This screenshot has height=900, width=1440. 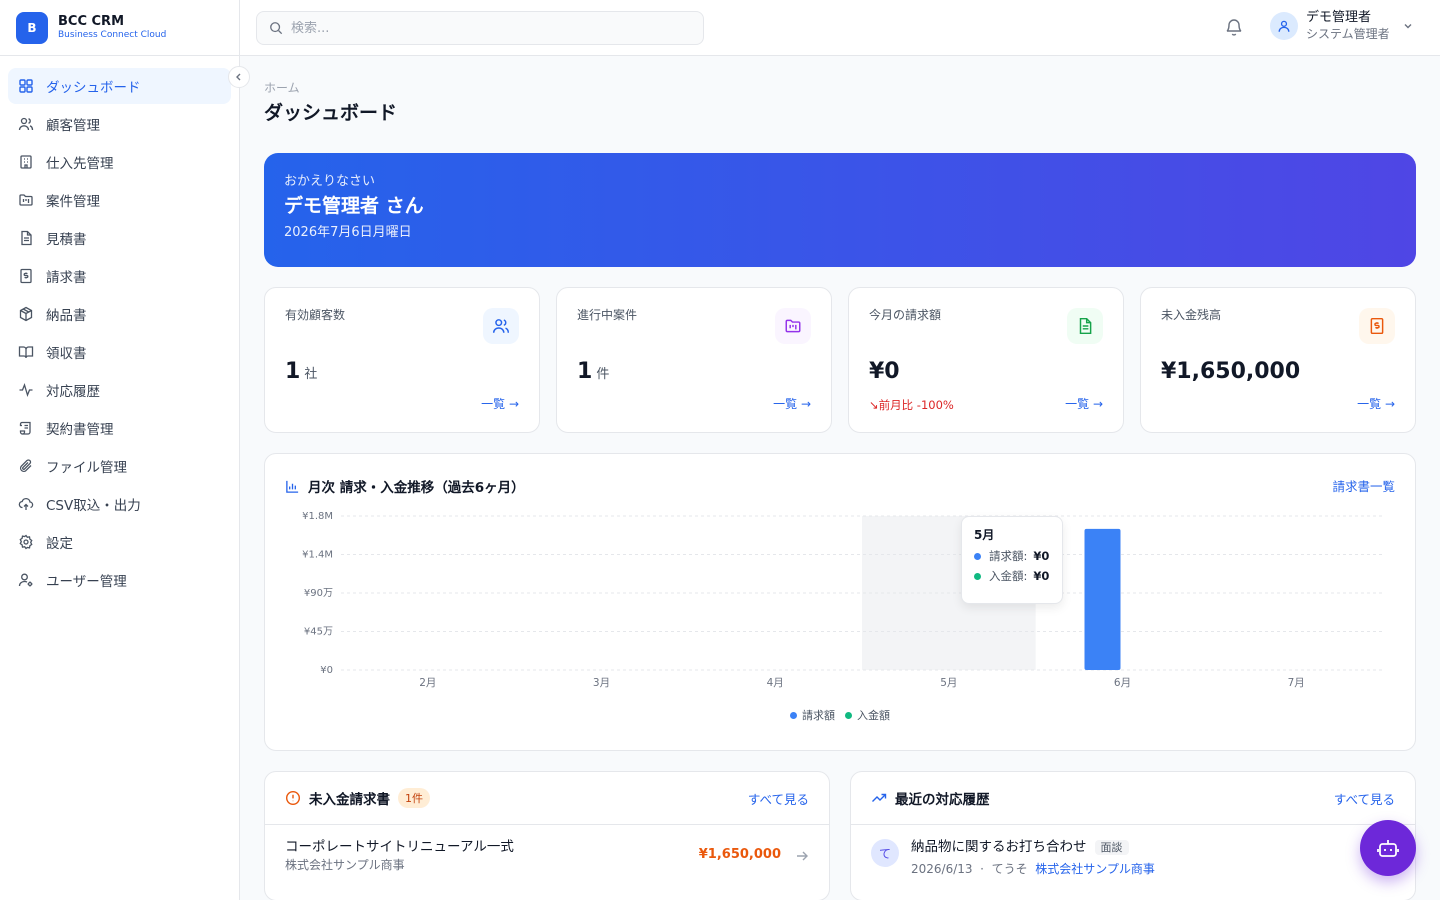 What do you see at coordinates (1348, 34) in the screenshot?
I see `user-role: システム管理者` at bounding box center [1348, 34].